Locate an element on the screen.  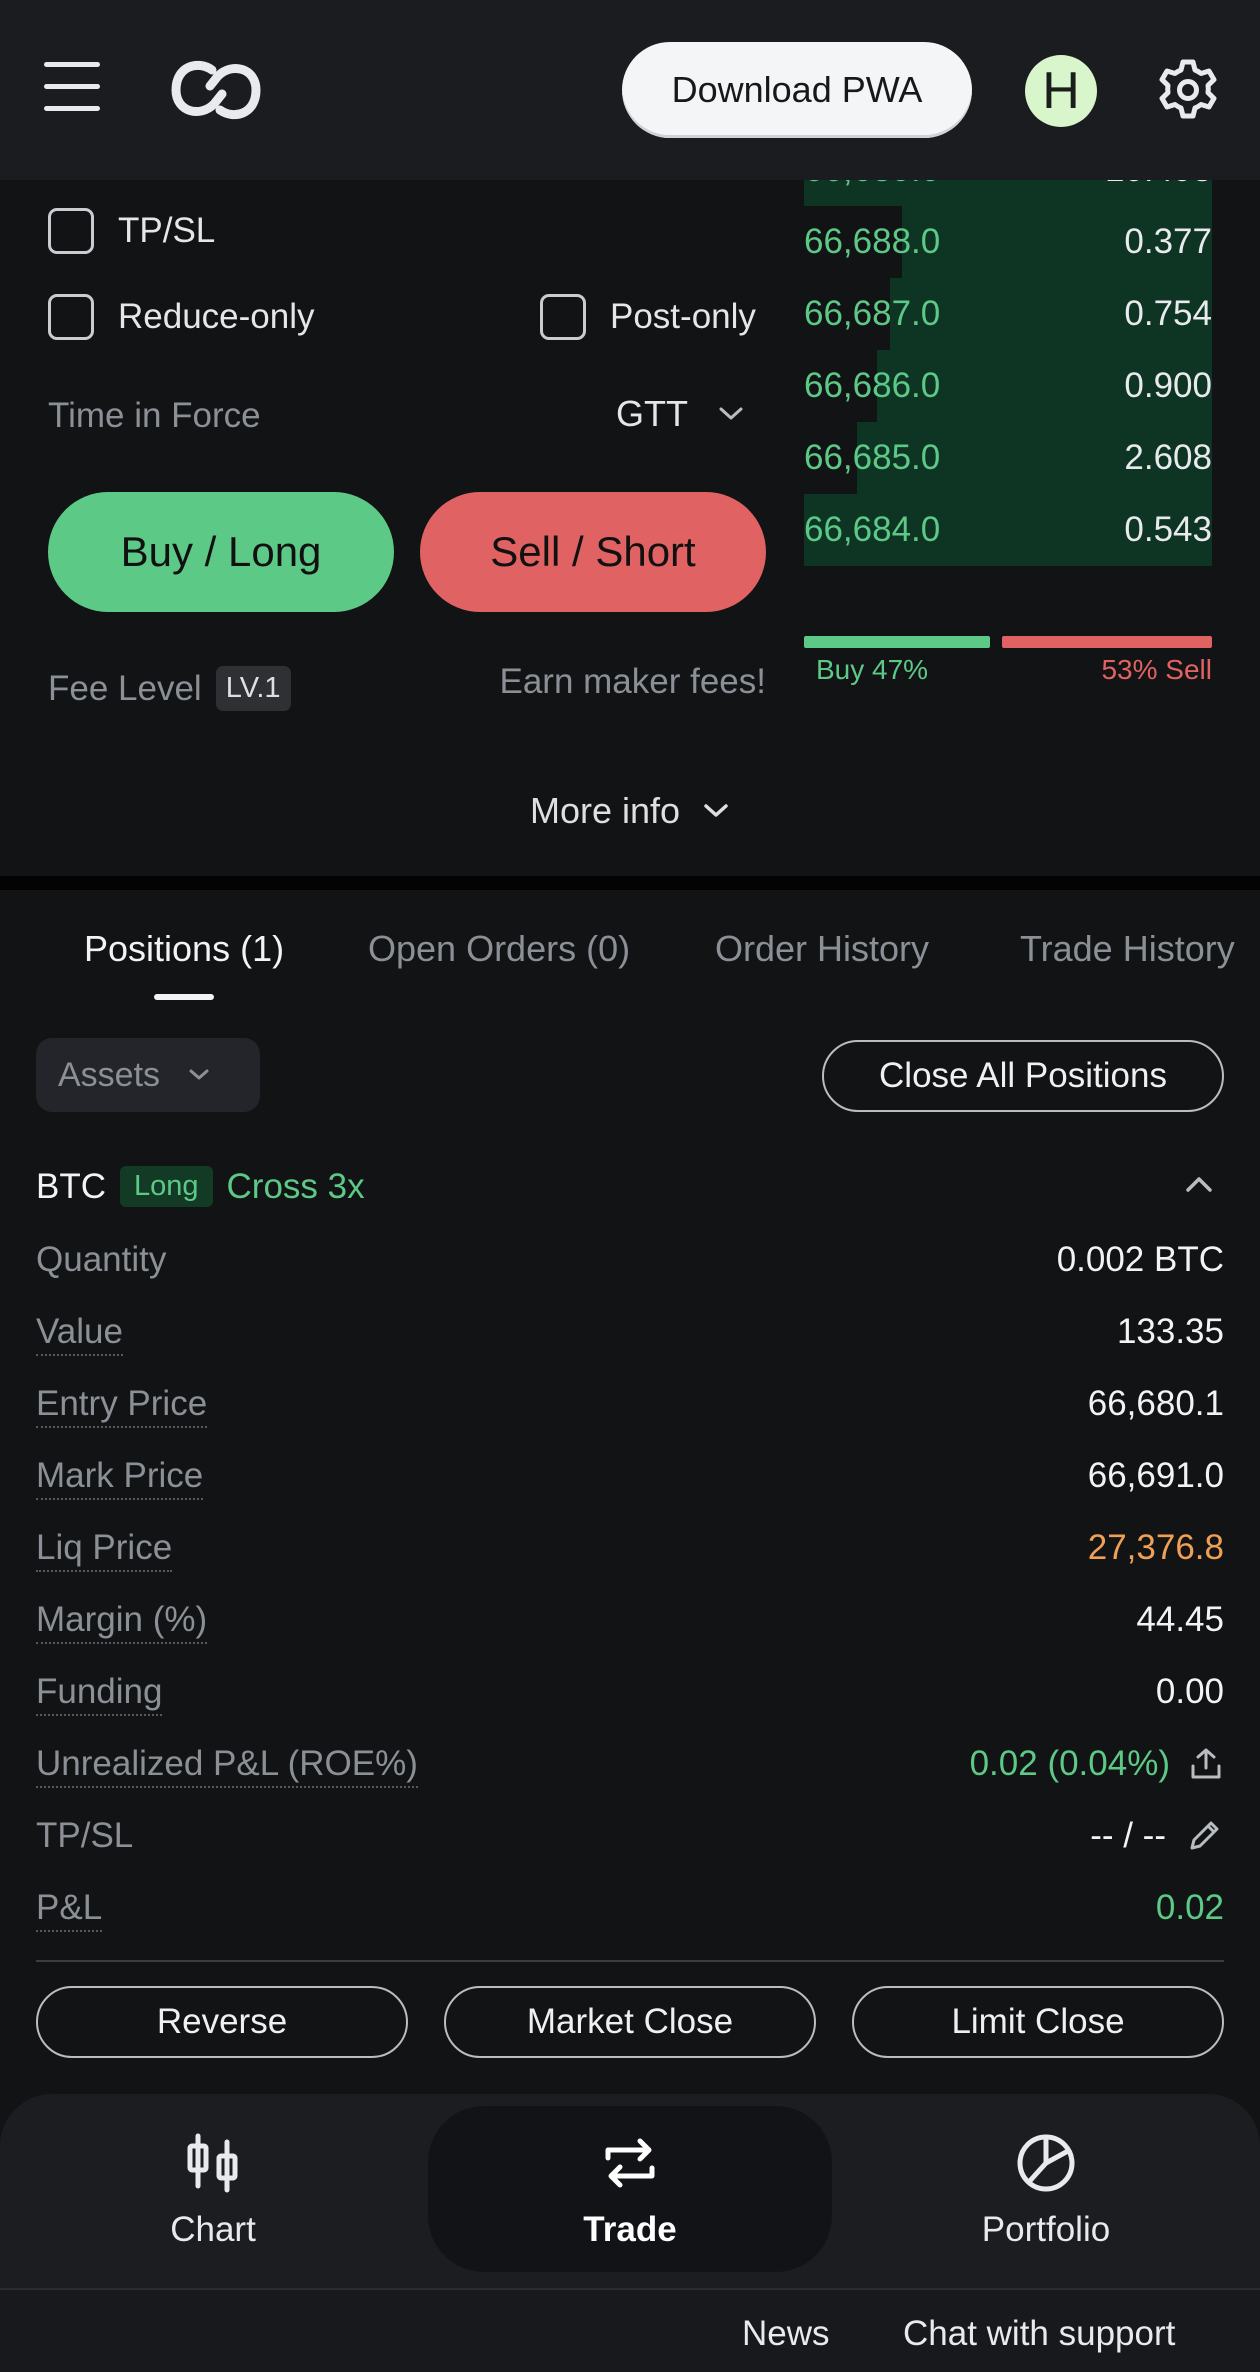
position-row-liq-price: Liq Price 27,376.8 is located at coordinates (630, 1558).